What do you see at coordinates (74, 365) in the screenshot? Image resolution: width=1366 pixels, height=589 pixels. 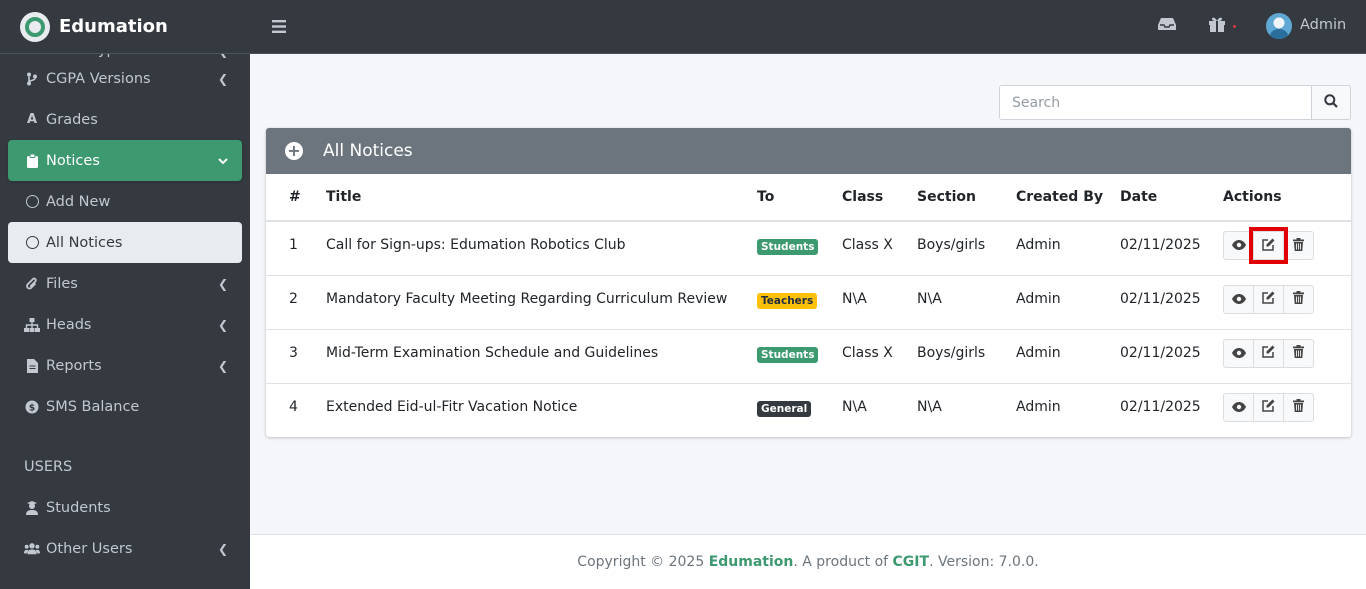 I see `sidebar-item-label: Reports` at bounding box center [74, 365].